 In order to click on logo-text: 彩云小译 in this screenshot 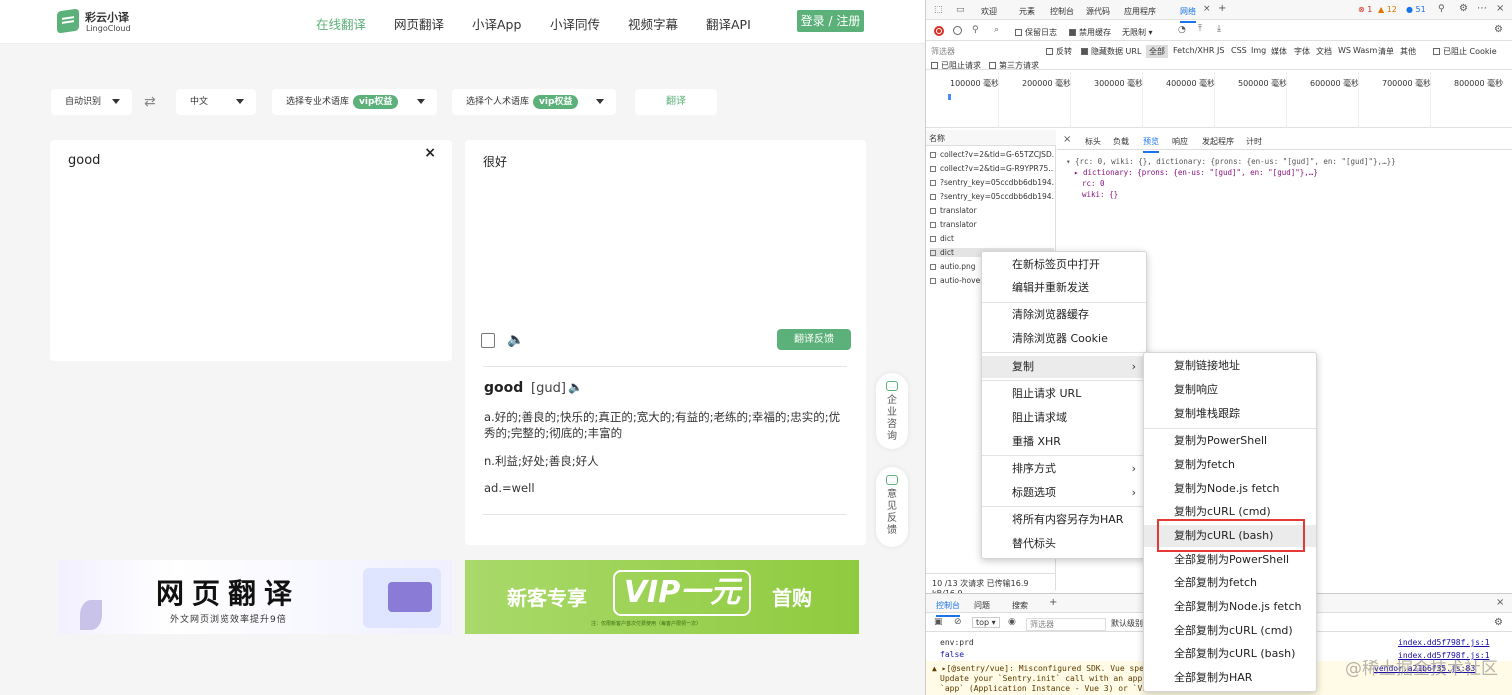, I will do `click(107, 17)`.